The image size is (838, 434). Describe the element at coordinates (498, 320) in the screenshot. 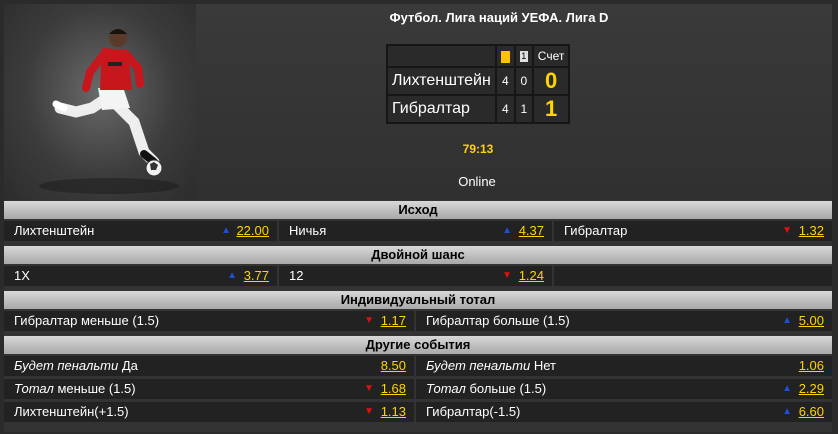

I see `bet-label: Гибралтар больше (1.5)` at that location.